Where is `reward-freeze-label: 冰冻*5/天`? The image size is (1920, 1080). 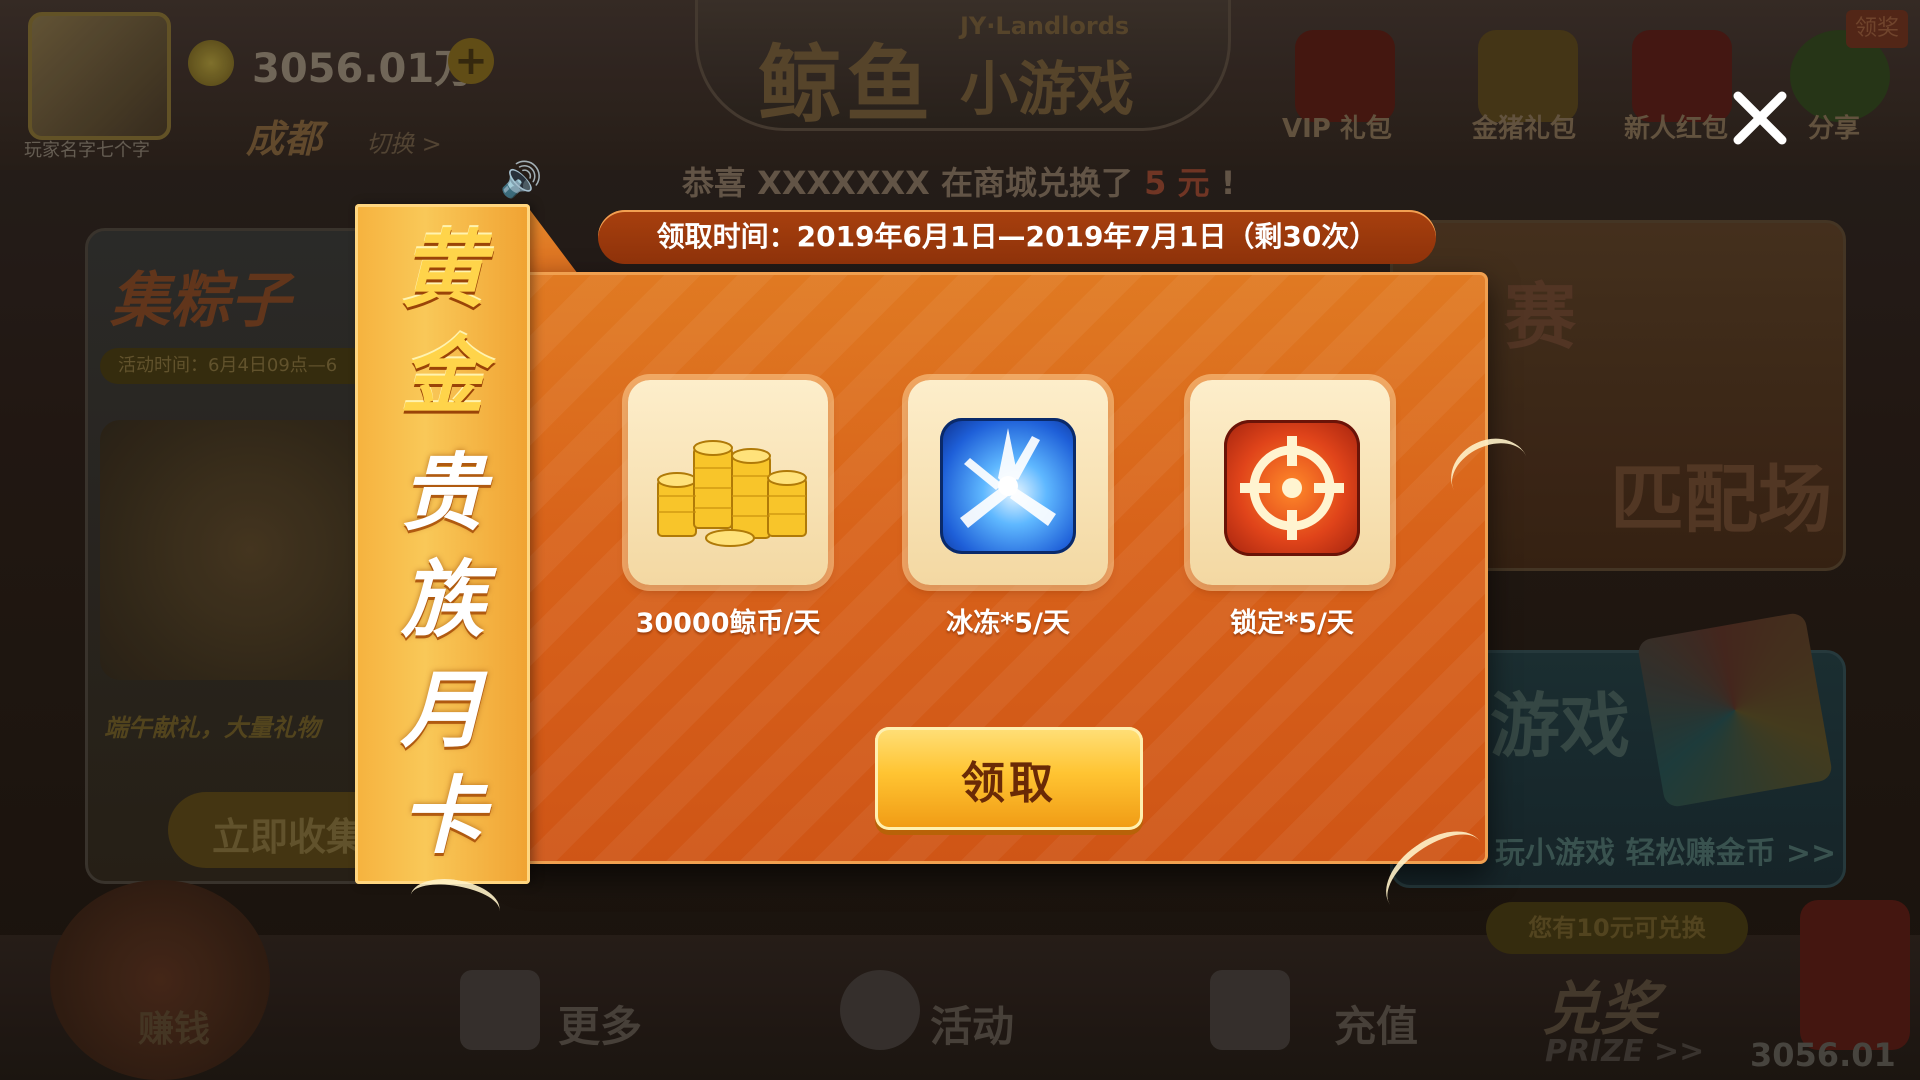
reward-freeze-label: 冰冻*5/天 is located at coordinates (1008, 623).